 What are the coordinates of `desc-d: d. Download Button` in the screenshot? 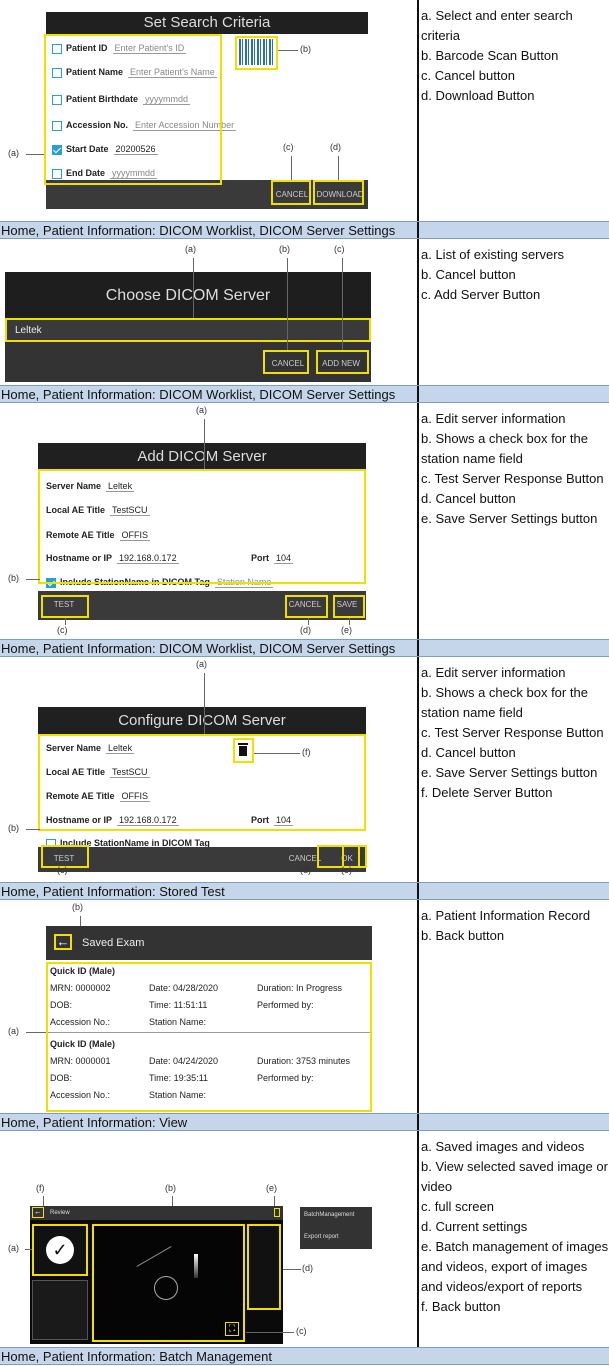 It's located at (478, 95).